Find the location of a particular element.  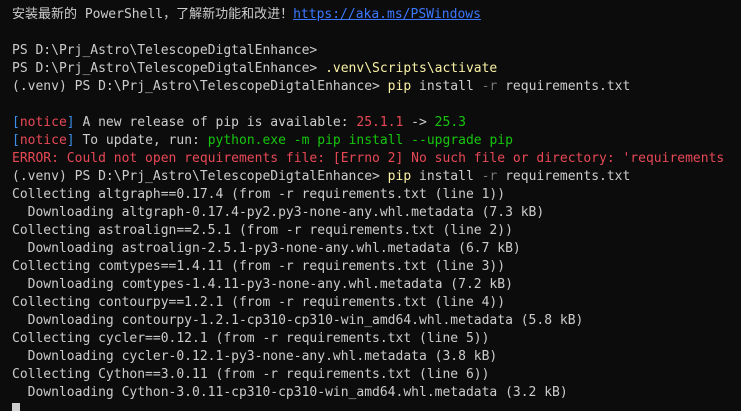

prompt-line-1: PS D:\Prj_Astro\TelescopeDigtalEnhance> is located at coordinates (376, 51).